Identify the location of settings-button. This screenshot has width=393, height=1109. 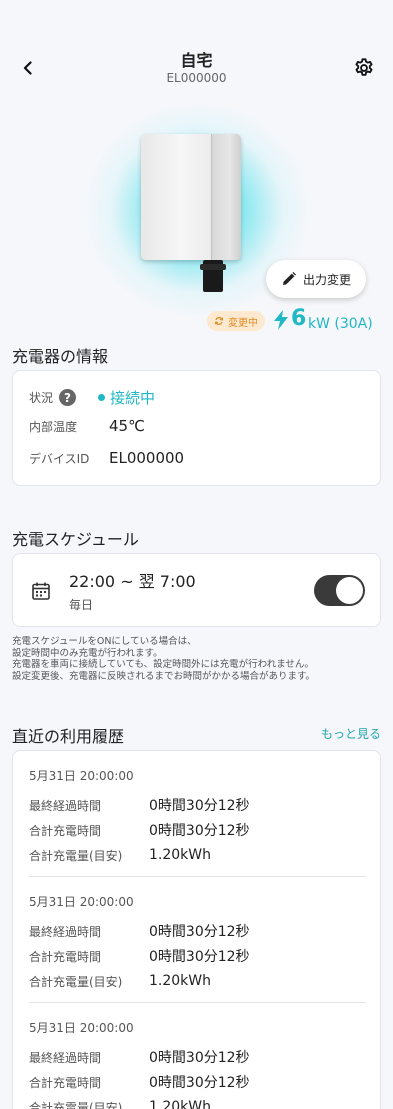
(364, 68).